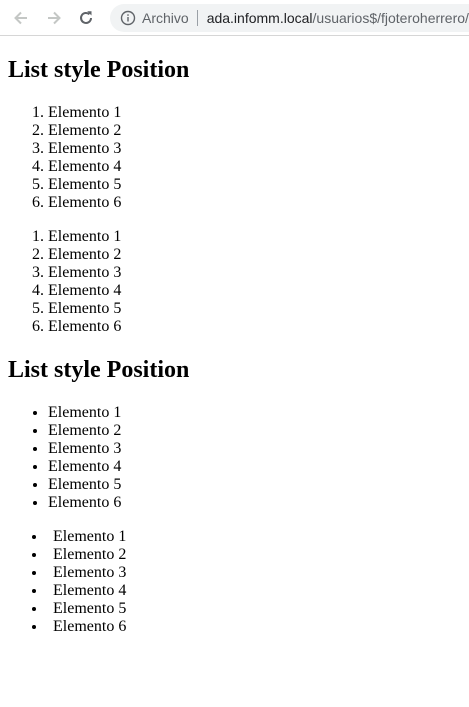 This screenshot has height=707, width=469. I want to click on info-icon, so click(128, 18).